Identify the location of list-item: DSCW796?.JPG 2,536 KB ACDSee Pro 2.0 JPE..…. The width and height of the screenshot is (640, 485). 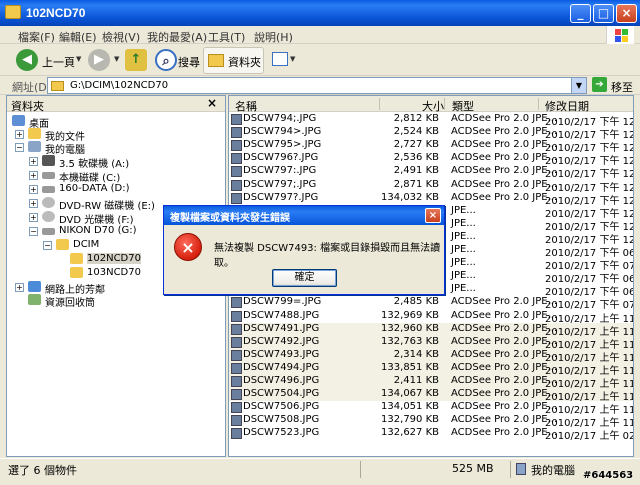
(431, 159).